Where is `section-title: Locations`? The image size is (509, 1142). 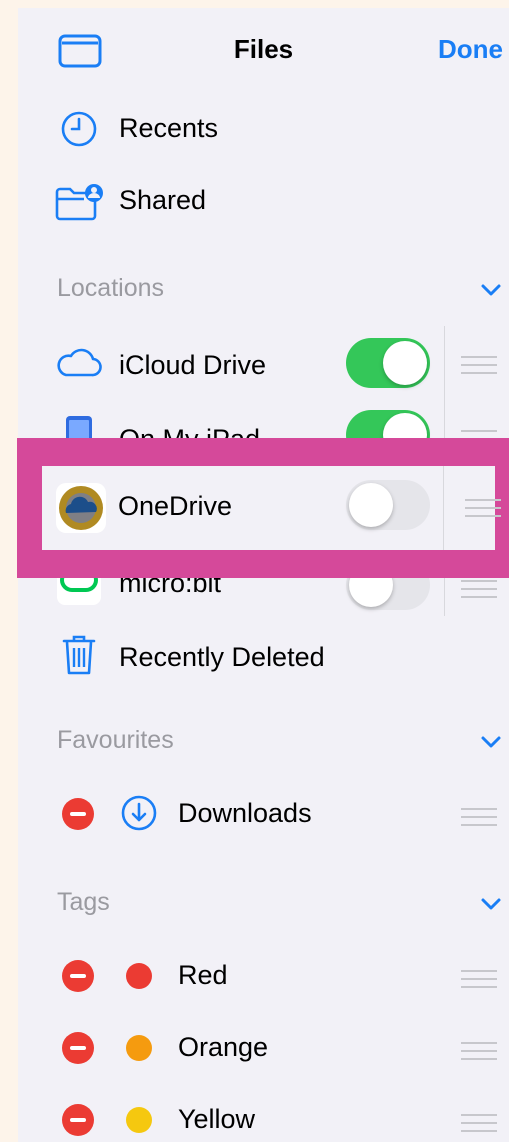
section-title: Locations is located at coordinates (111, 288).